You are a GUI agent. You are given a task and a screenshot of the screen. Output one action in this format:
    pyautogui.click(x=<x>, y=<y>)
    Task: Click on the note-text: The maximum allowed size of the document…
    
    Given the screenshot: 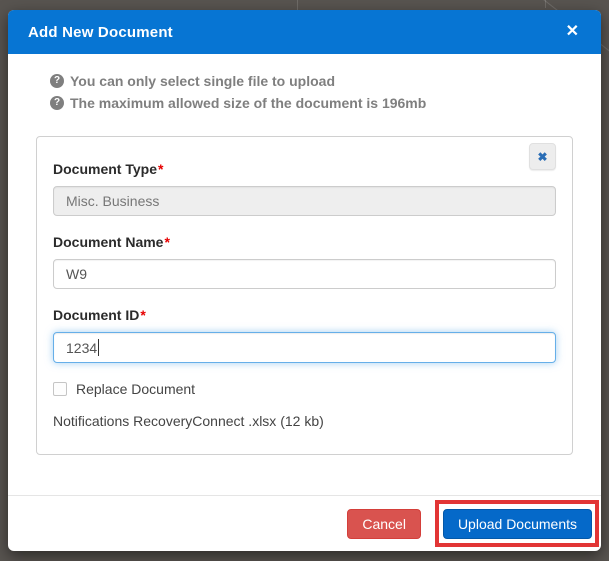 What is the action you would take?
    pyautogui.click(x=248, y=103)
    